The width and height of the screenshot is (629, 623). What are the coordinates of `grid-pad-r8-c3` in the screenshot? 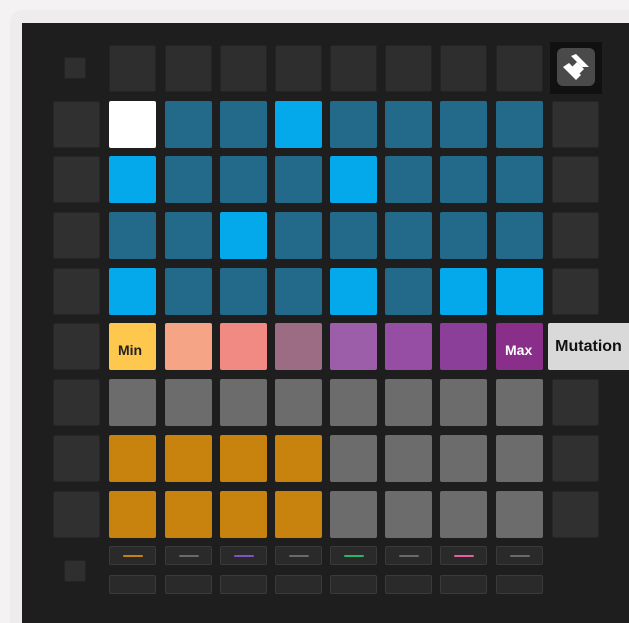 It's located at (243, 514).